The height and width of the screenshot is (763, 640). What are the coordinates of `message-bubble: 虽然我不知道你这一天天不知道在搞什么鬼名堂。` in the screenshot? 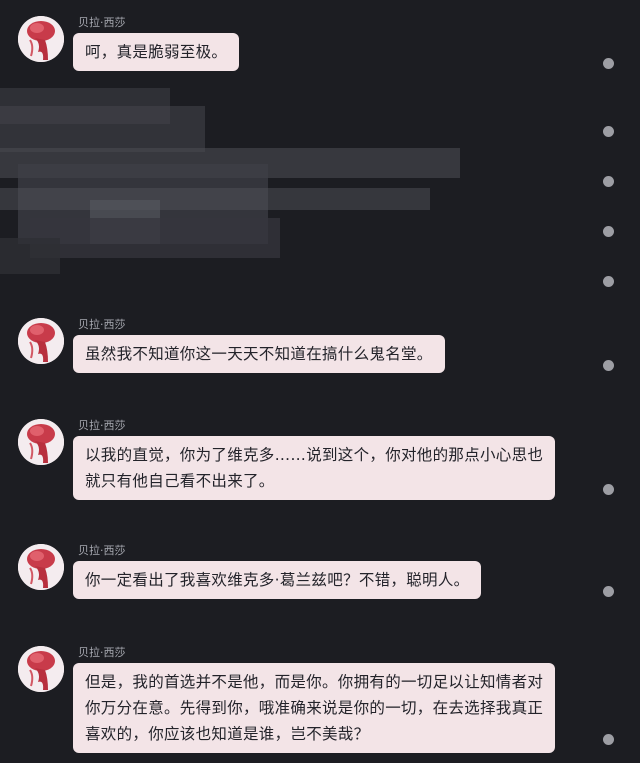 It's located at (259, 354).